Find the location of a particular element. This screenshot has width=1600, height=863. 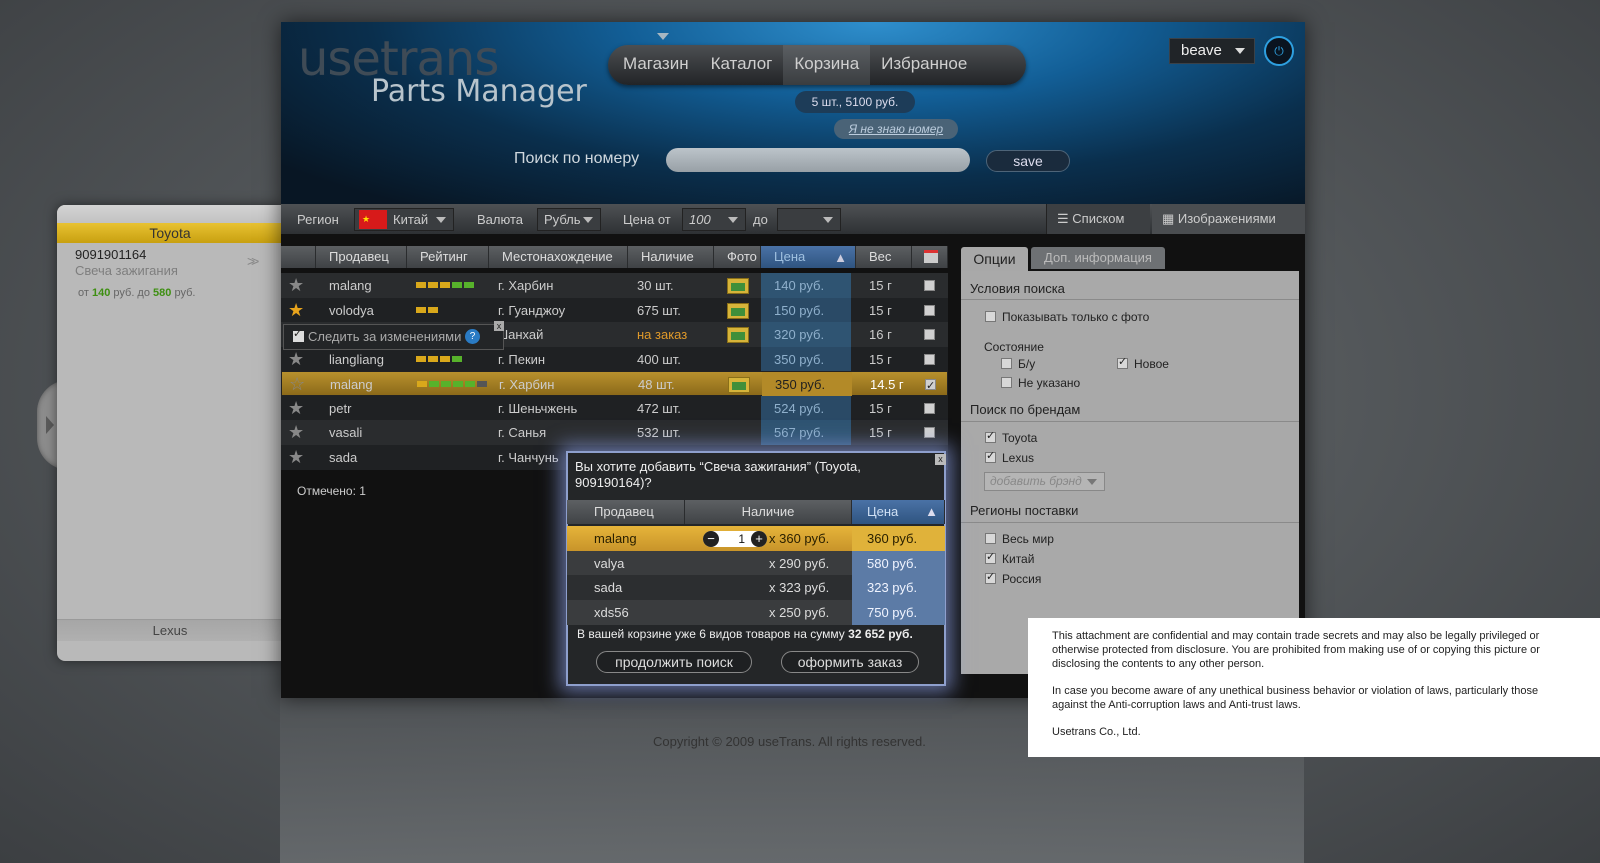

nav-catalog: Каталог is located at coordinates (742, 65).